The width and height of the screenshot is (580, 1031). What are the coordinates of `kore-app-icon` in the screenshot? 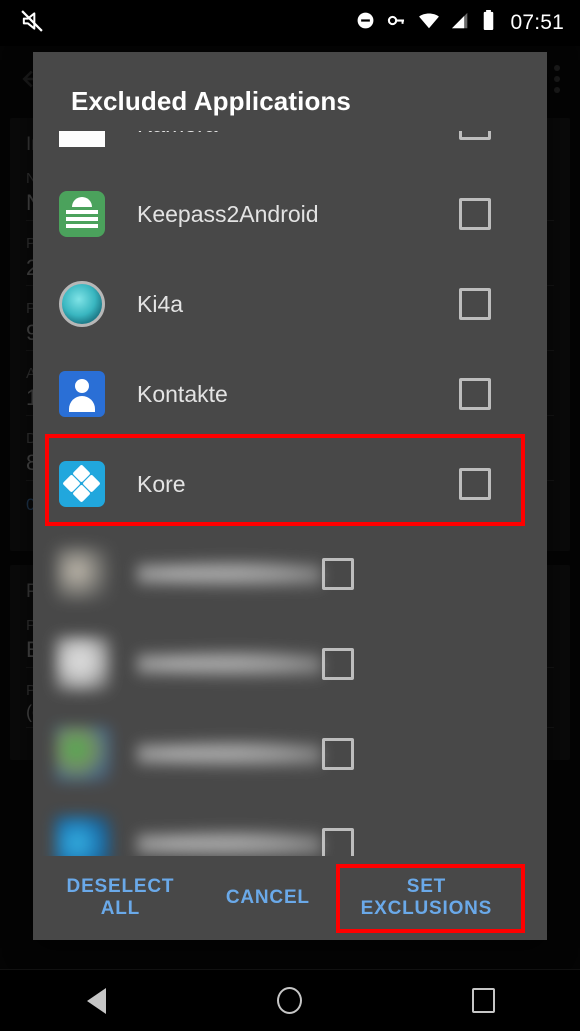 It's located at (82, 484).